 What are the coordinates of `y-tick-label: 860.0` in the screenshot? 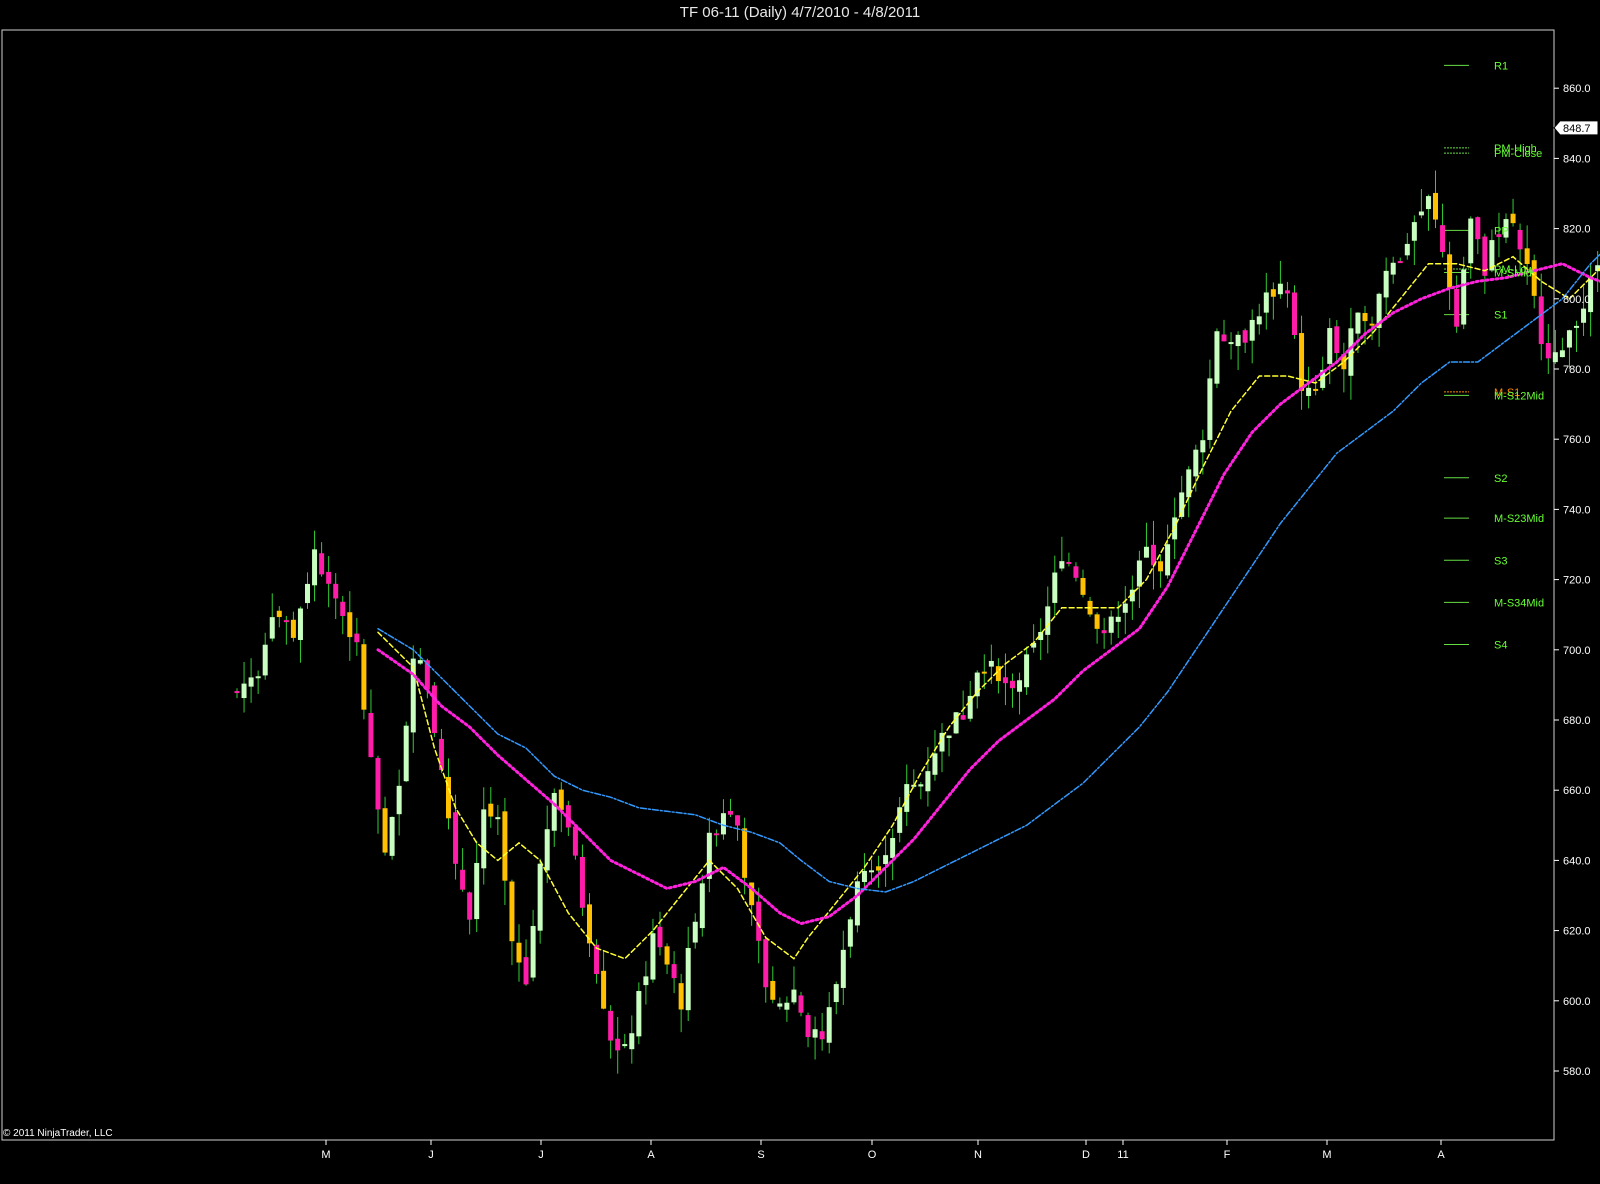 It's located at (1577, 89).